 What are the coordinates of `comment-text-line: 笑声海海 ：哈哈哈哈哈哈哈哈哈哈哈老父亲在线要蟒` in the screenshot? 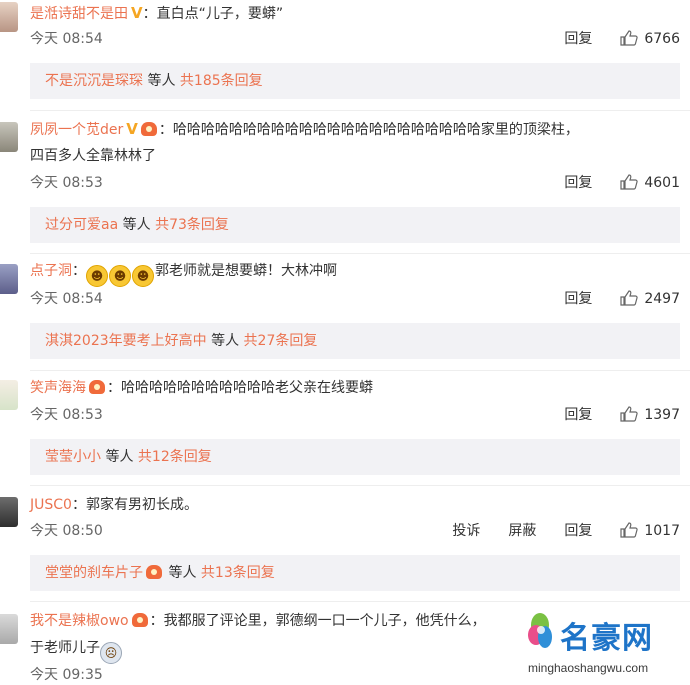 It's located at (201, 388).